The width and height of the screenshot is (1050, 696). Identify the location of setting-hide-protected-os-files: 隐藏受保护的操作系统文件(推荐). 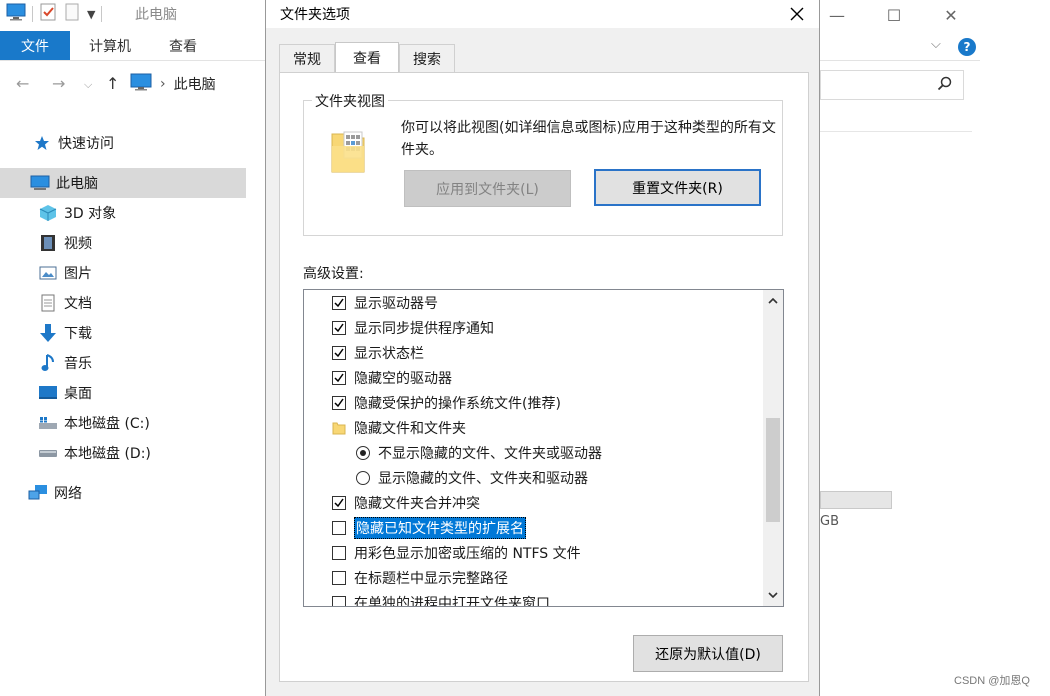
(533, 402).